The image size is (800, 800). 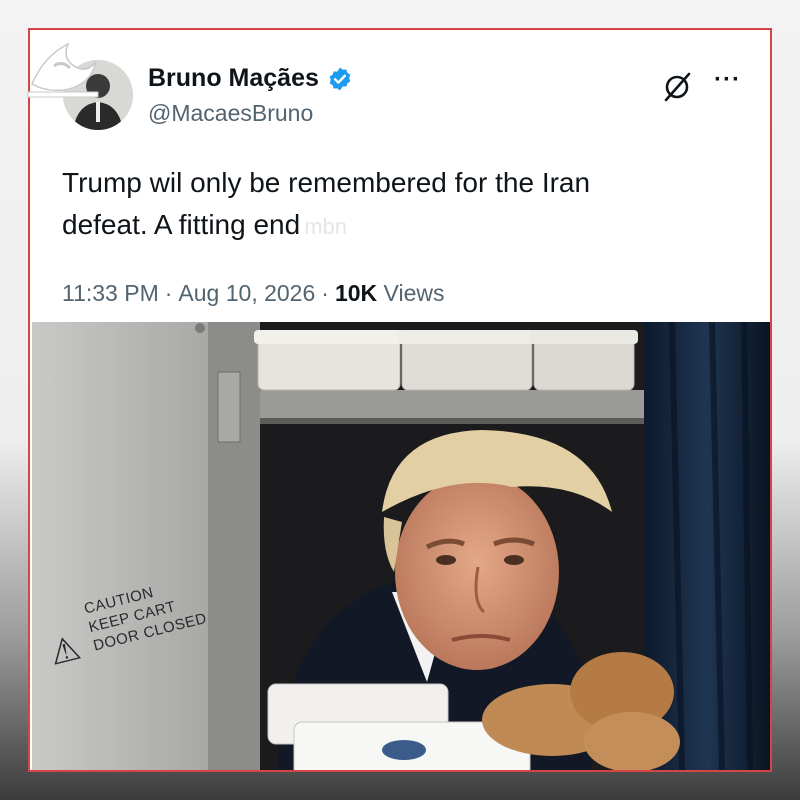 I want to click on watermark-text: mbn, so click(x=325, y=226).